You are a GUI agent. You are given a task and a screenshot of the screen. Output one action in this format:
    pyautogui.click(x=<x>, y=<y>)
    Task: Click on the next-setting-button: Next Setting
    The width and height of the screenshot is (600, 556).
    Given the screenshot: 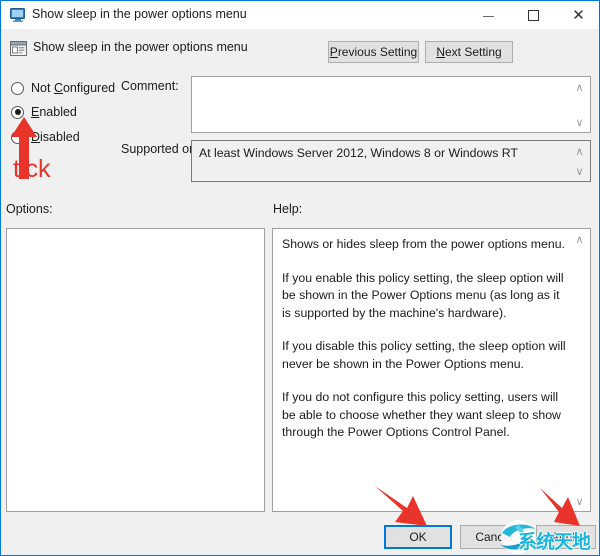 What is the action you would take?
    pyautogui.click(x=469, y=52)
    